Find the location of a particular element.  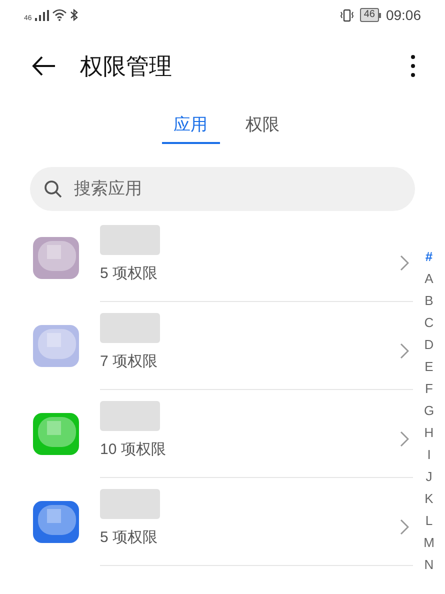

index-letter: H is located at coordinates (429, 433).